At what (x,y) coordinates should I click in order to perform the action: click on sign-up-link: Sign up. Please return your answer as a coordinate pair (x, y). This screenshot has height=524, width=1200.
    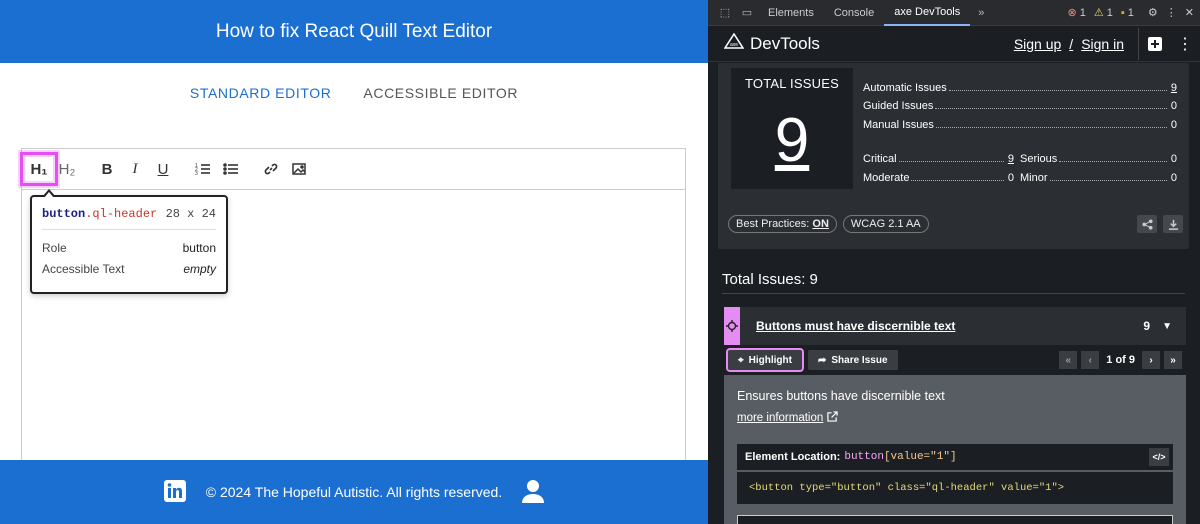
    Looking at the image, I should click on (1037, 44).